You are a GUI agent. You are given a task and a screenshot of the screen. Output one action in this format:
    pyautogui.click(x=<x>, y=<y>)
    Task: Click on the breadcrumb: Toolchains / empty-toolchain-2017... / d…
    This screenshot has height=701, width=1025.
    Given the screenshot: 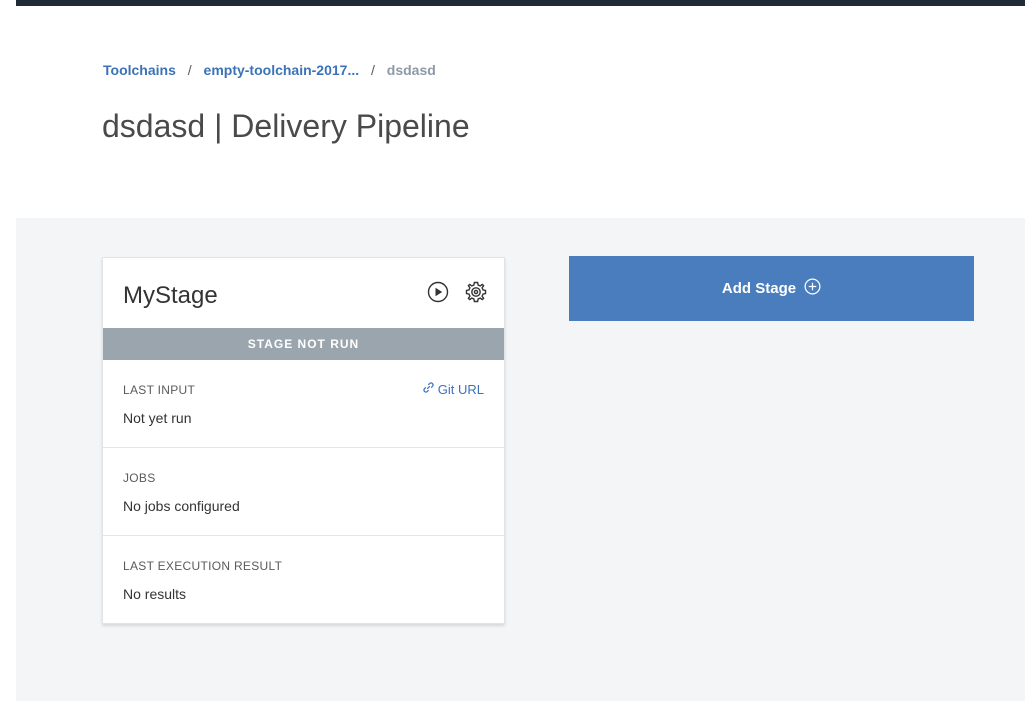 What is the action you would take?
    pyautogui.click(x=269, y=70)
    